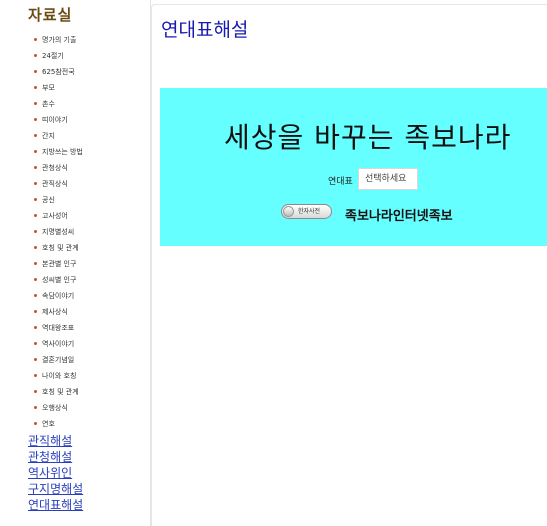 This screenshot has height=526, width=547. I want to click on sidebar-sub-item-label: 촌수, so click(48, 104).